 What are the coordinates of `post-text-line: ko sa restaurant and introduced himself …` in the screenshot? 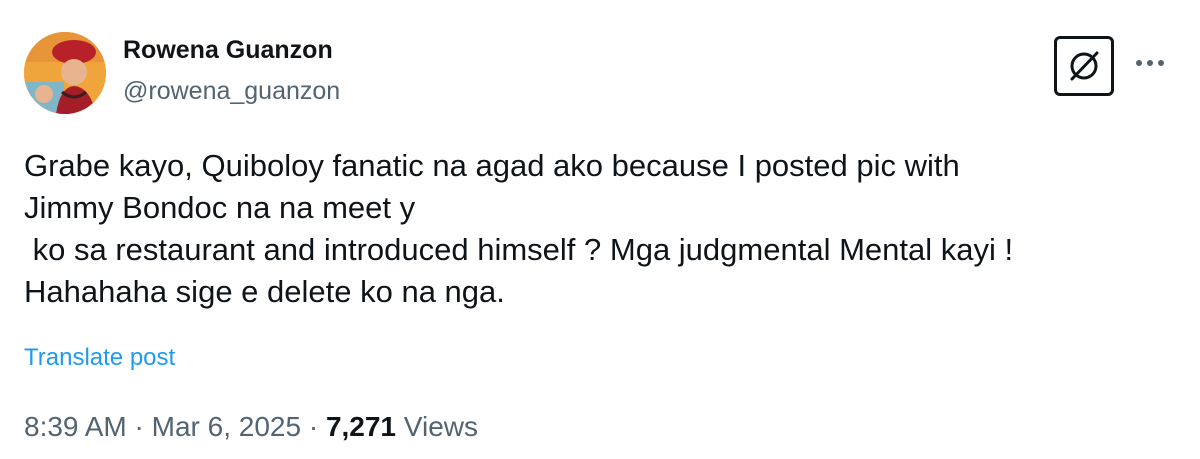 It's located at (519, 249).